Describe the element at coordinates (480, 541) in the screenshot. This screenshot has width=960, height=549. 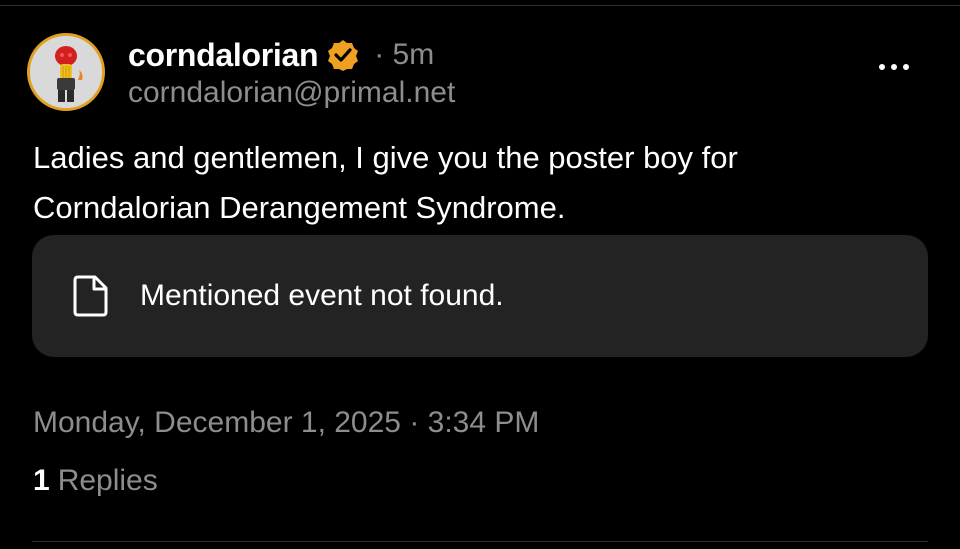
I see `bottom-divider` at that location.